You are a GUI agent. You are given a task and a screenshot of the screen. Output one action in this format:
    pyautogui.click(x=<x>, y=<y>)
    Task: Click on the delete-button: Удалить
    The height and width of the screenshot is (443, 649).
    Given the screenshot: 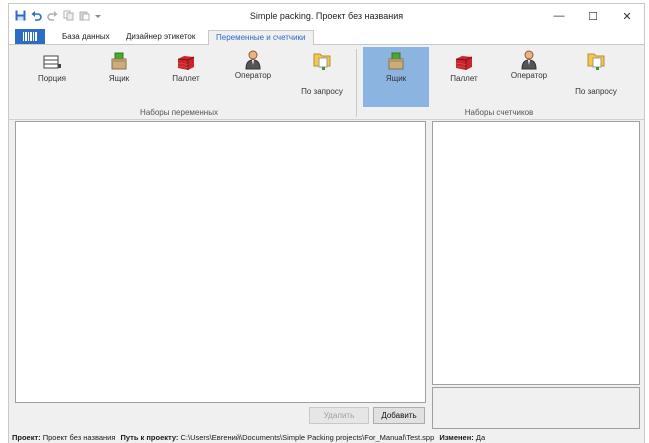 What is the action you would take?
    pyautogui.click(x=339, y=415)
    